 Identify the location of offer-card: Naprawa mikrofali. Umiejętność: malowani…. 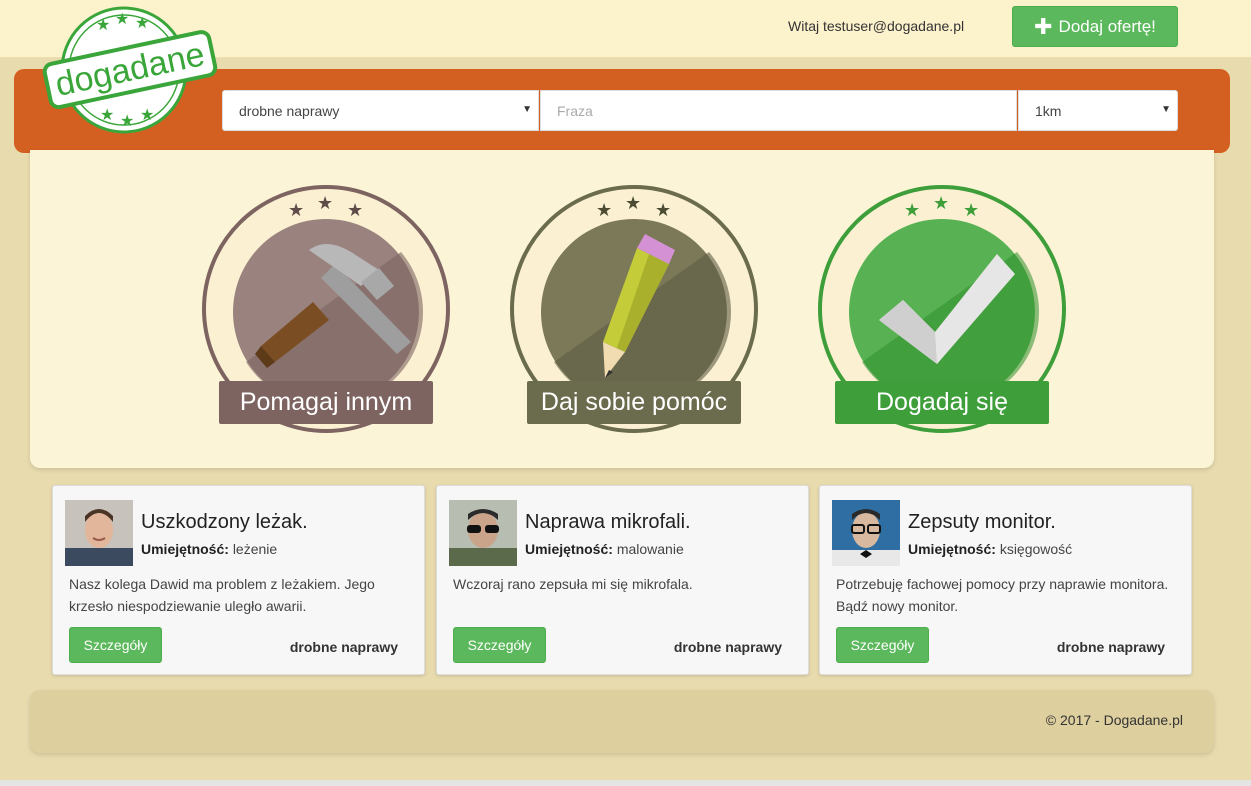
(622, 580).